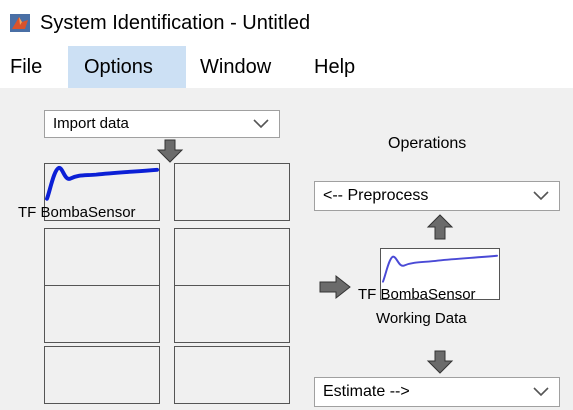  I want to click on matlab-icon, so click(20, 23).